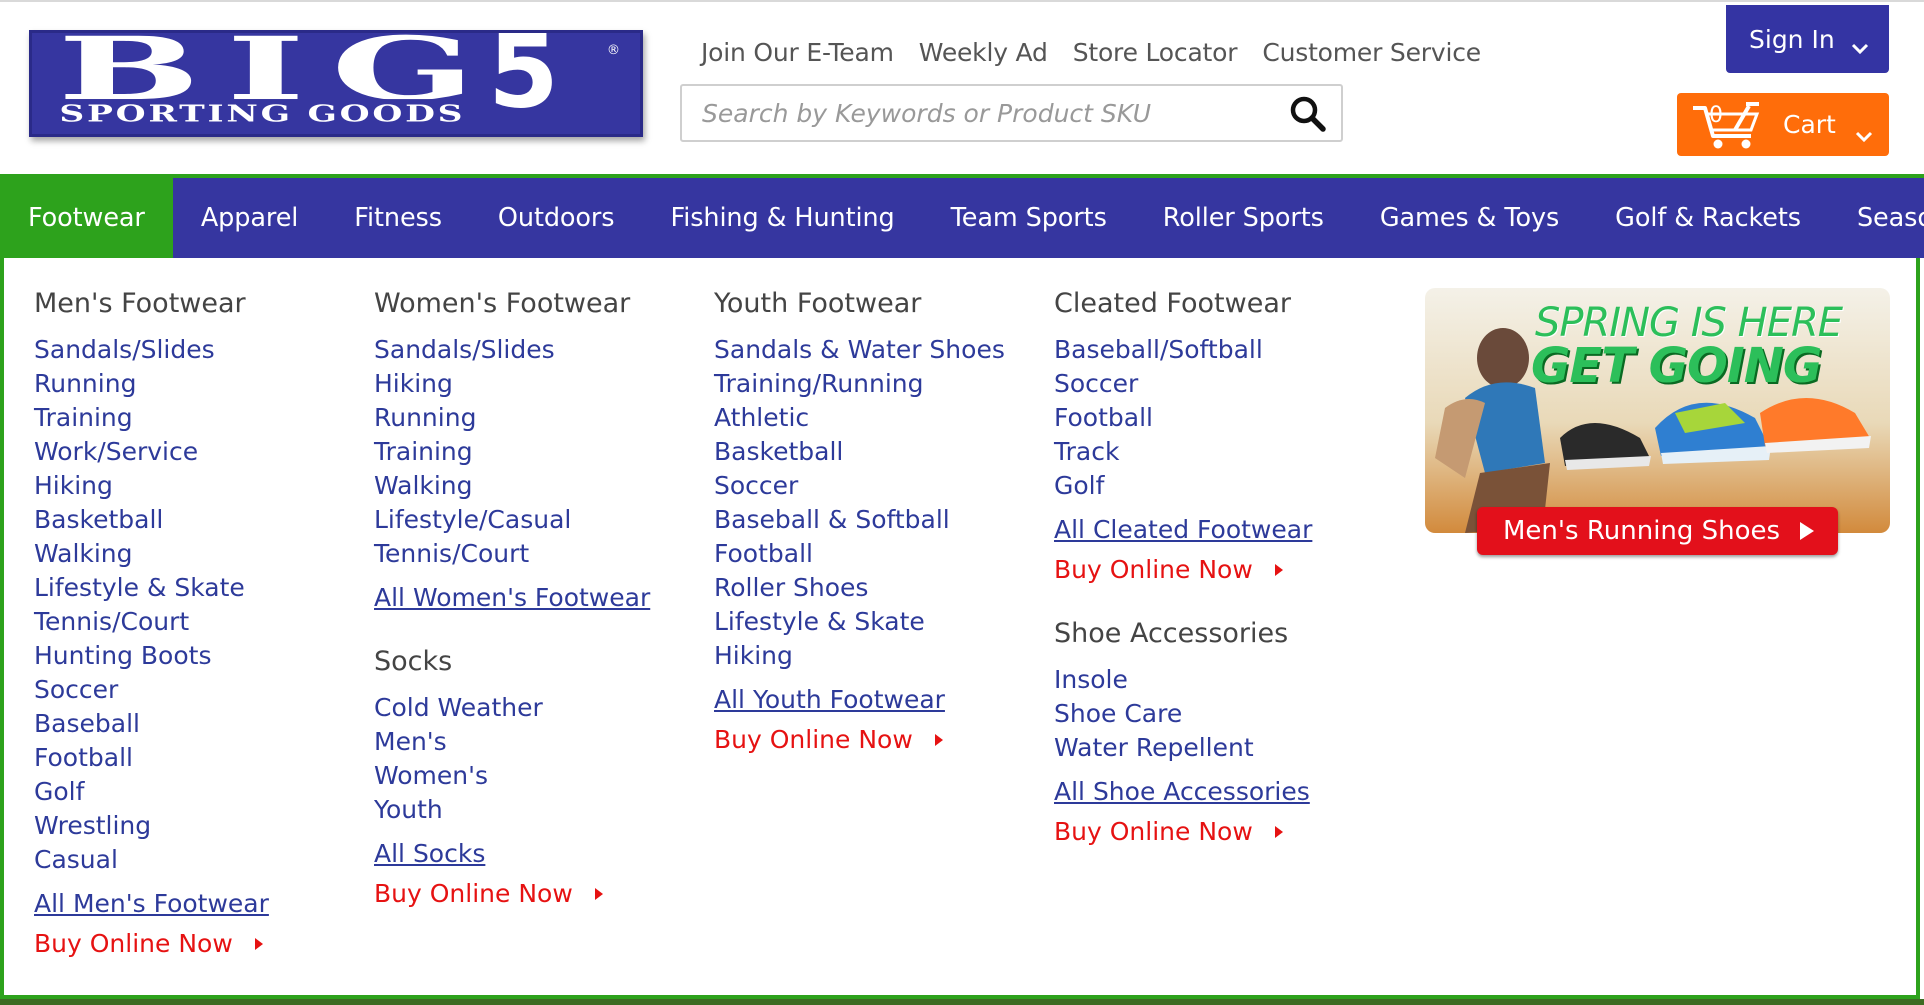 This screenshot has width=1924, height=1005. I want to click on womens-menu-link: Training, so click(512, 452).